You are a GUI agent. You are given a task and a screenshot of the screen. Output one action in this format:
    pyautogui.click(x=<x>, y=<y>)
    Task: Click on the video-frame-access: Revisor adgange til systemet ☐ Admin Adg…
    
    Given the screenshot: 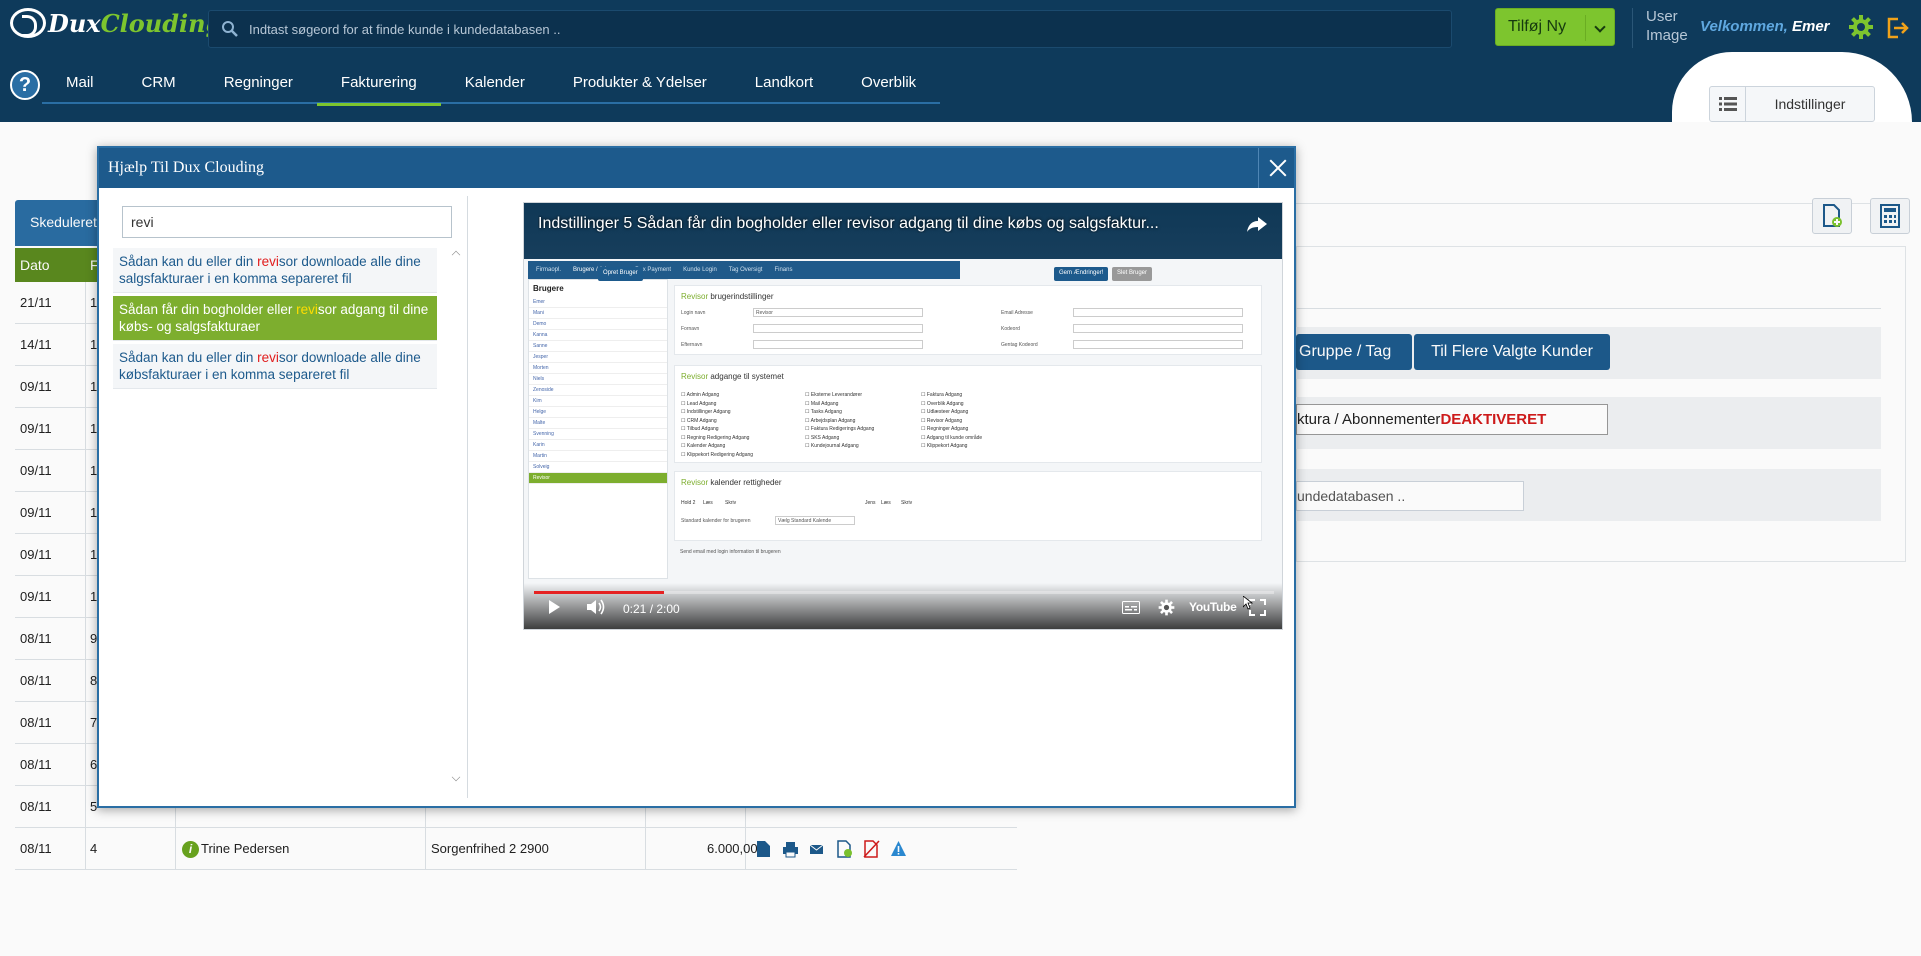 What is the action you would take?
    pyautogui.click(x=968, y=414)
    